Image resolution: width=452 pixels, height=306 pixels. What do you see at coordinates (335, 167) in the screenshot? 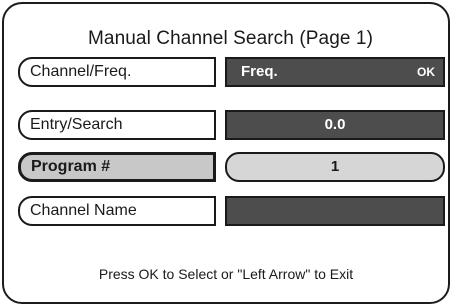
I see `row-value-field: 1` at bounding box center [335, 167].